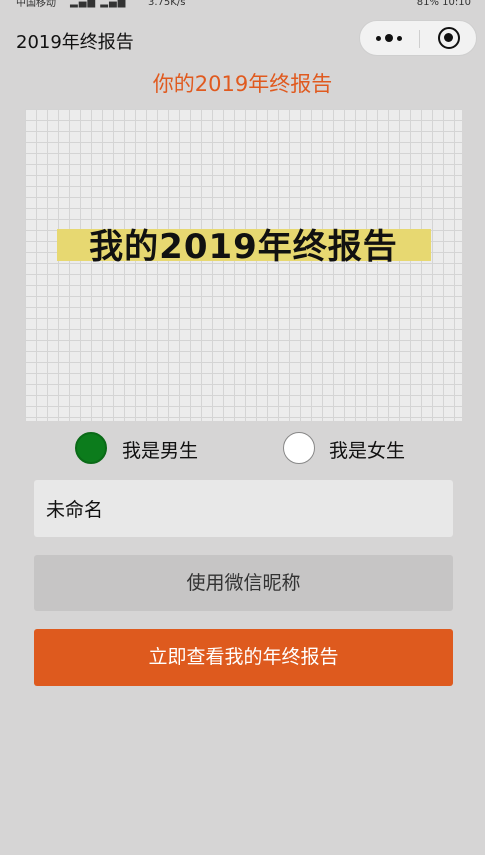 The width and height of the screenshot is (485, 855). What do you see at coordinates (242, 448) in the screenshot?
I see `gender-radio-group: 我是男生 我是女生` at bounding box center [242, 448].